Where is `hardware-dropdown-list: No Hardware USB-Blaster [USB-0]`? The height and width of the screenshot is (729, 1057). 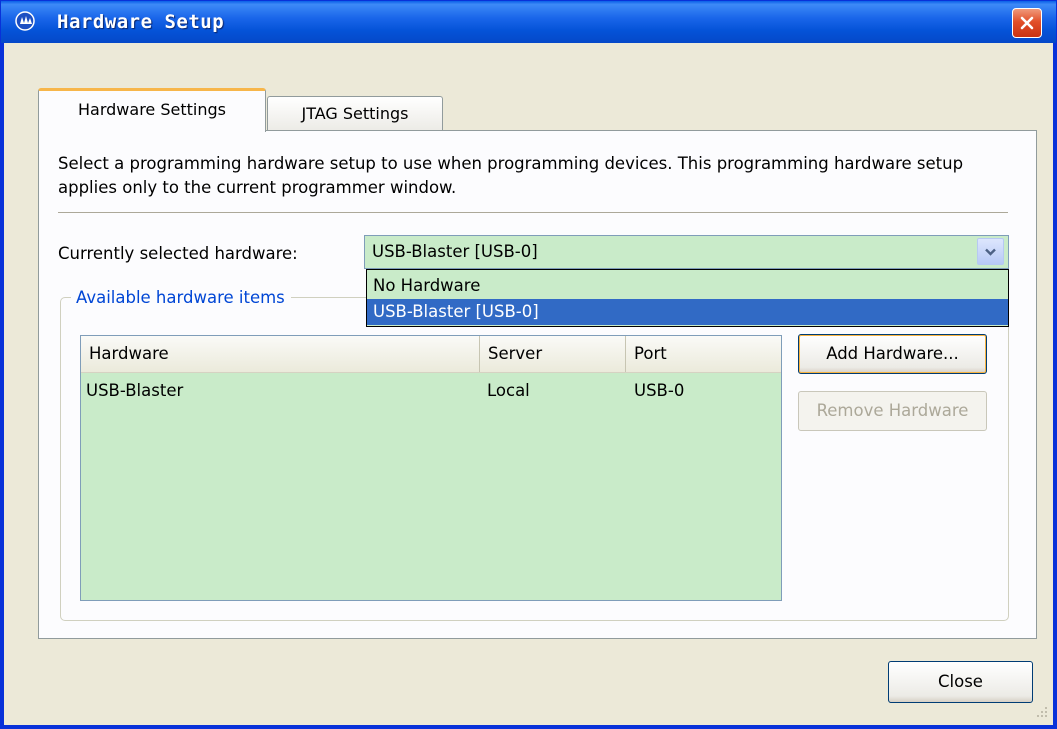
hardware-dropdown-list: No Hardware USB-Blaster [USB-0] is located at coordinates (687, 298).